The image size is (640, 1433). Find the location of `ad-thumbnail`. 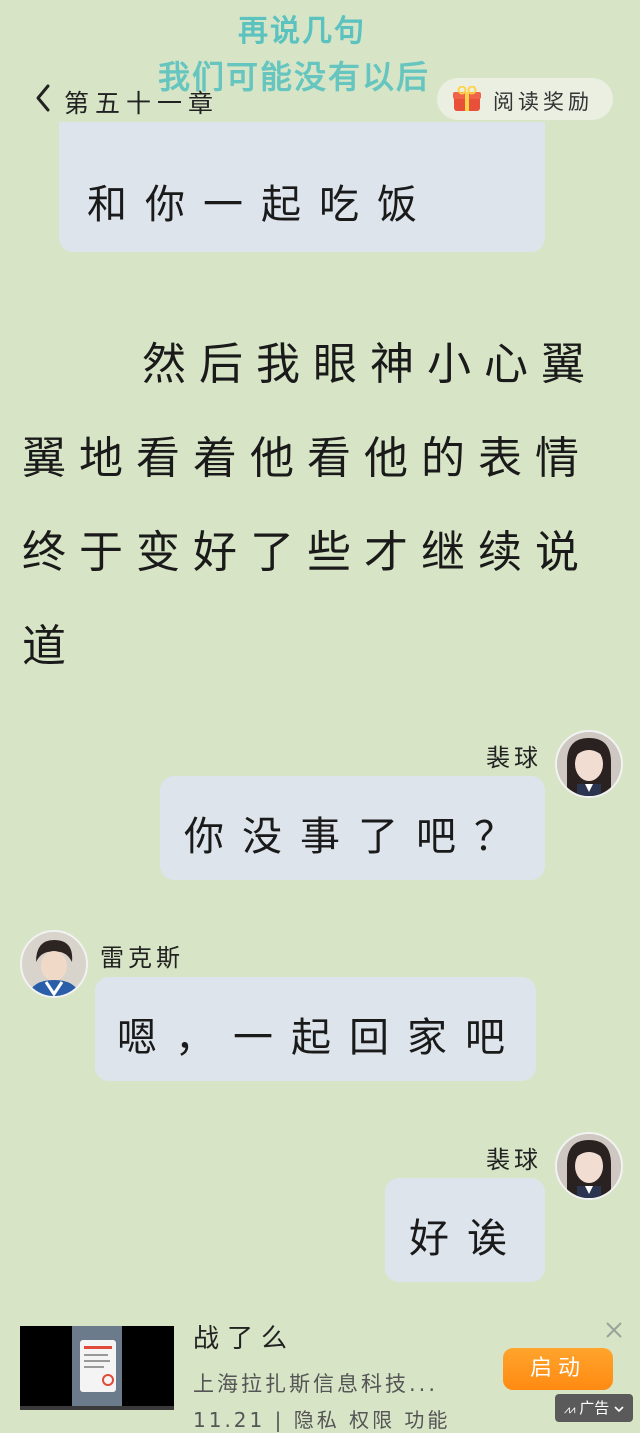

ad-thumbnail is located at coordinates (97, 1368).